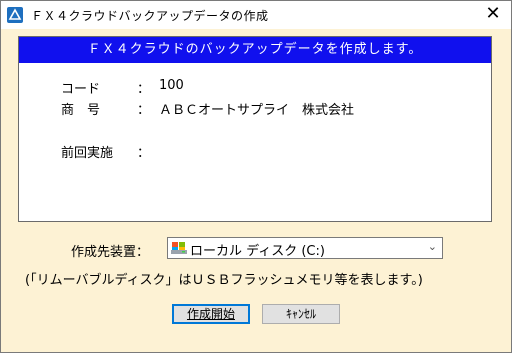 This screenshot has width=512, height=353. What do you see at coordinates (171, 85) in the screenshot?
I see `code-value: 100` at bounding box center [171, 85].